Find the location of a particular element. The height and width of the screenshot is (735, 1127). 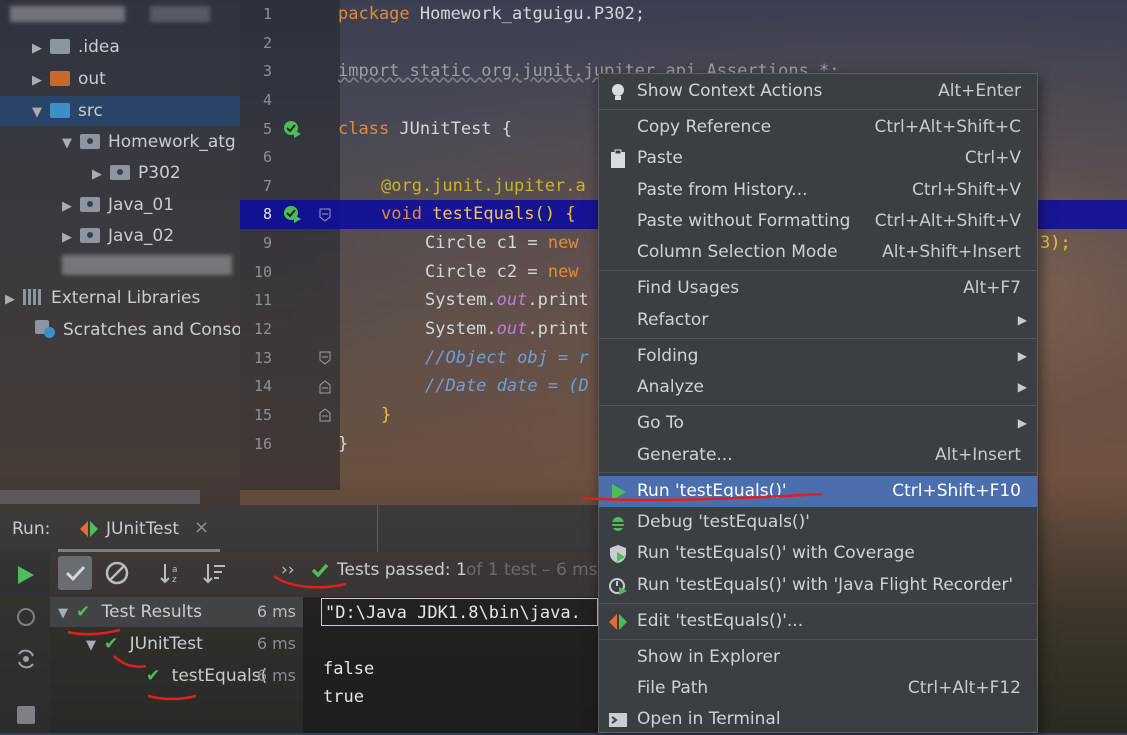

menu-item-paste-from-history: Paste from History... Ctrl+Shift+V is located at coordinates (818, 190).